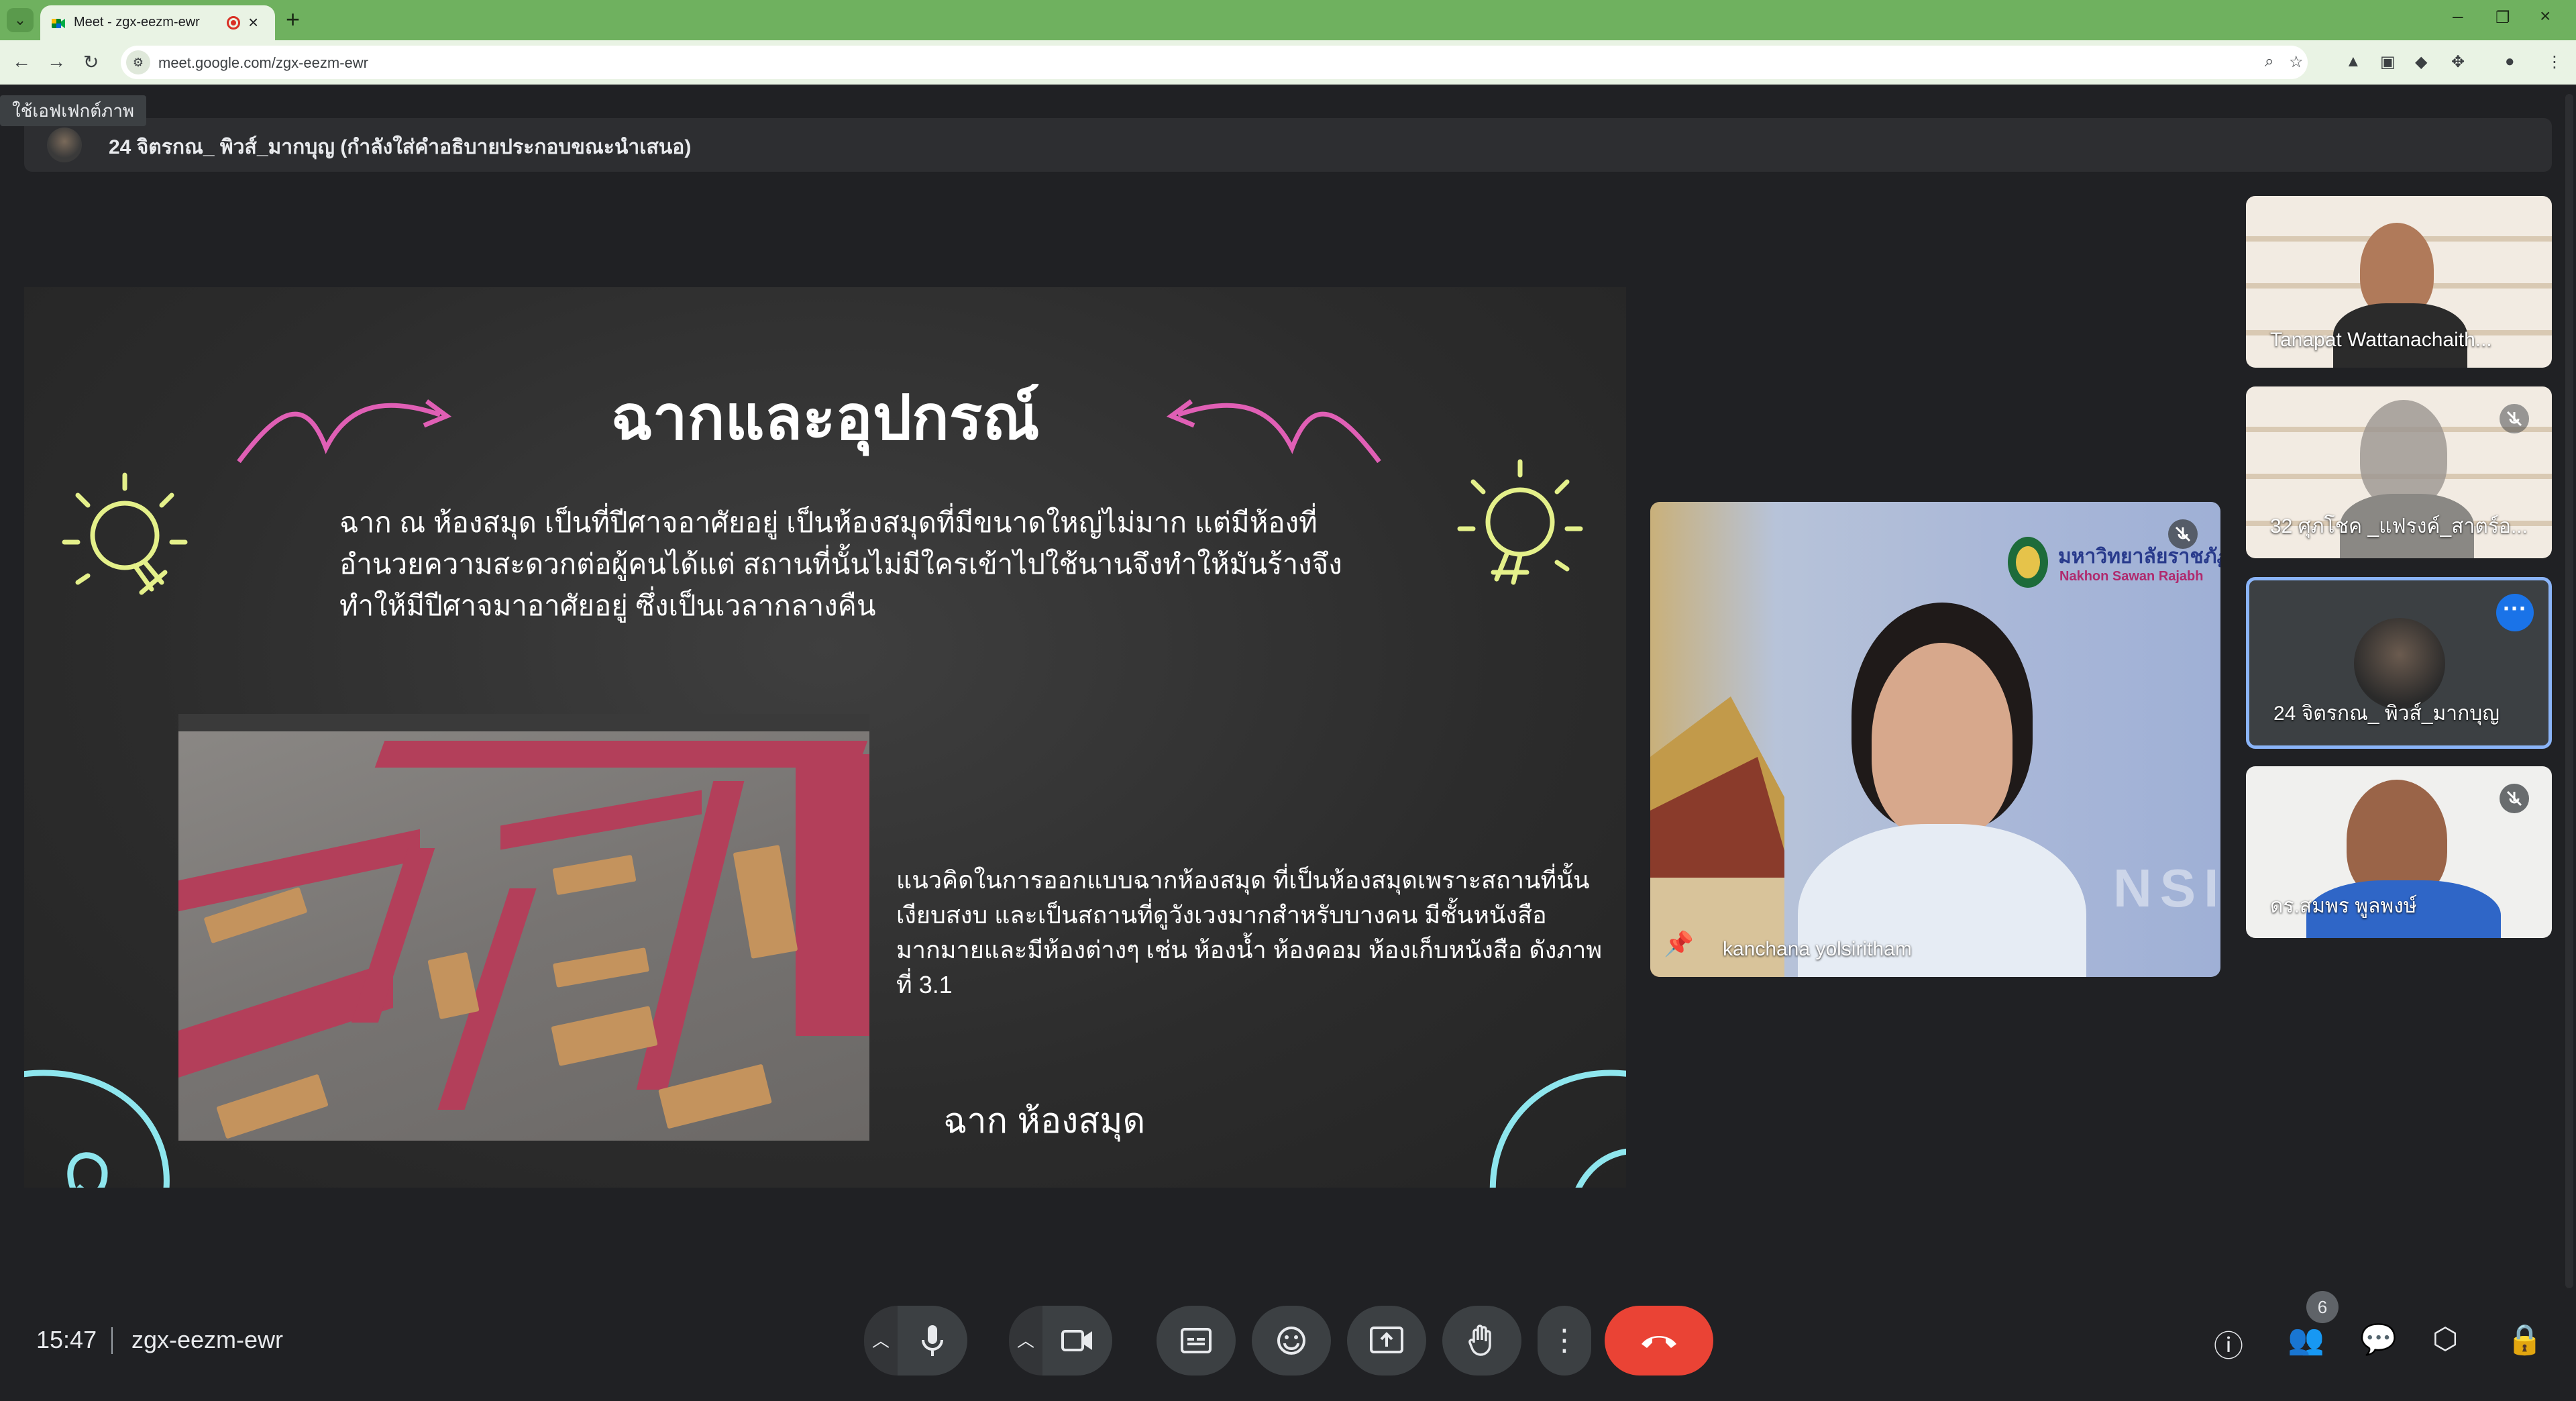 The width and height of the screenshot is (2576, 1401). I want to click on raise-hand-button, so click(1481, 1341).